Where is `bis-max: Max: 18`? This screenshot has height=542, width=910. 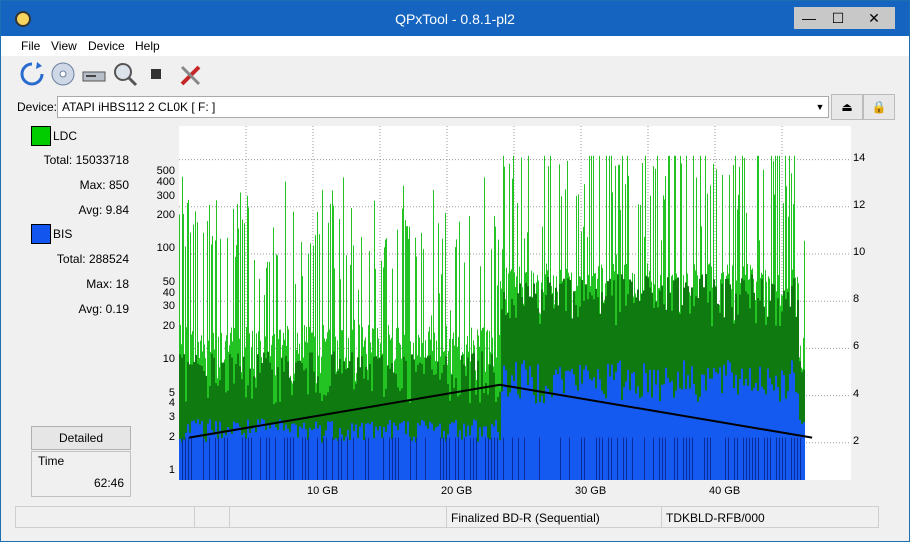
bis-max: Max: 18 is located at coordinates (72, 284).